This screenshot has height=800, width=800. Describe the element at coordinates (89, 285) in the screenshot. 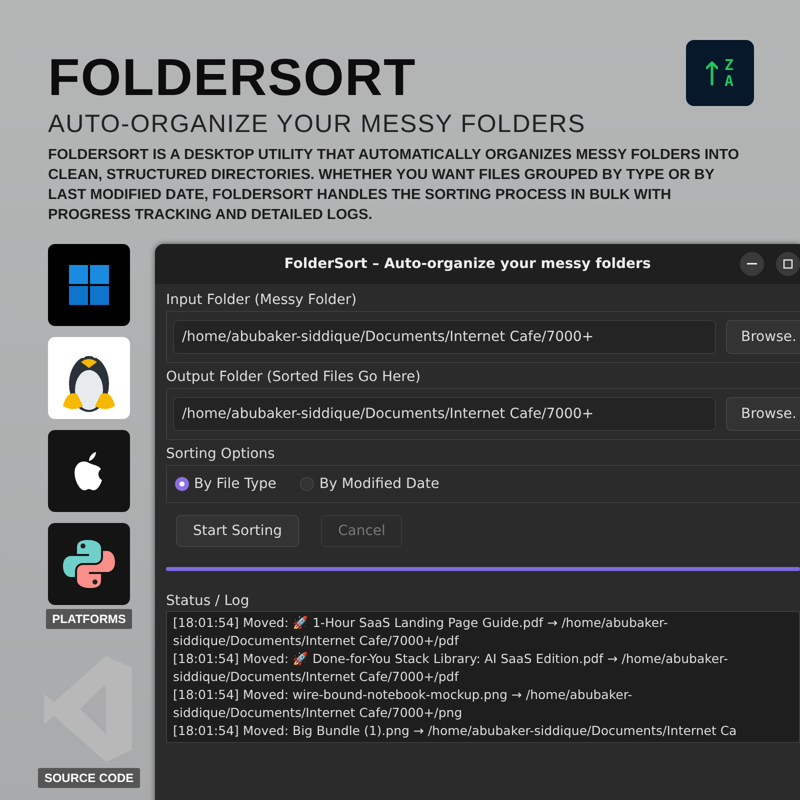

I see `window-grid-icon` at that location.